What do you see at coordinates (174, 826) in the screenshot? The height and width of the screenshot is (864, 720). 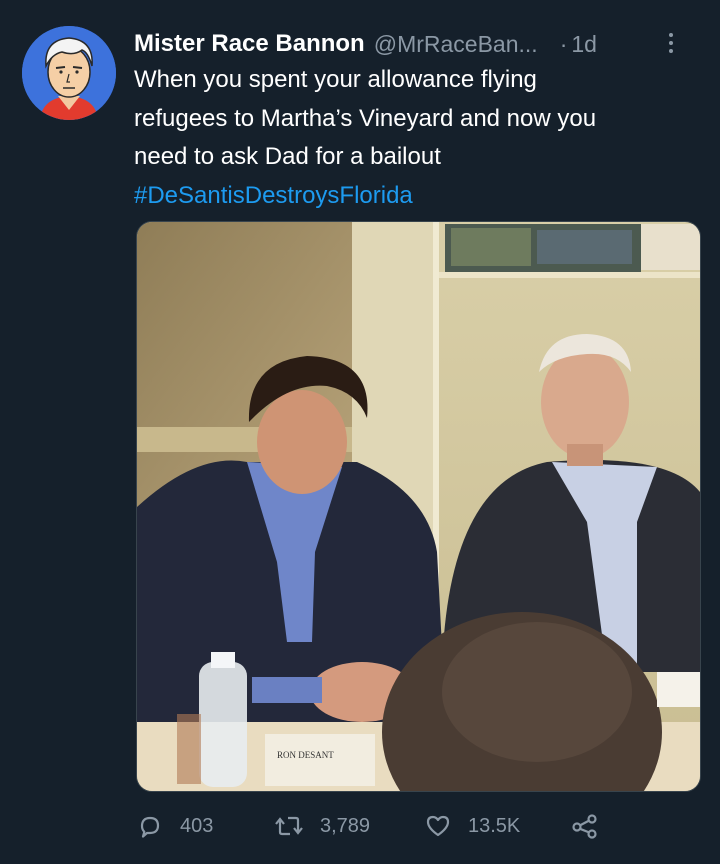 I see `reply-button: 403` at bounding box center [174, 826].